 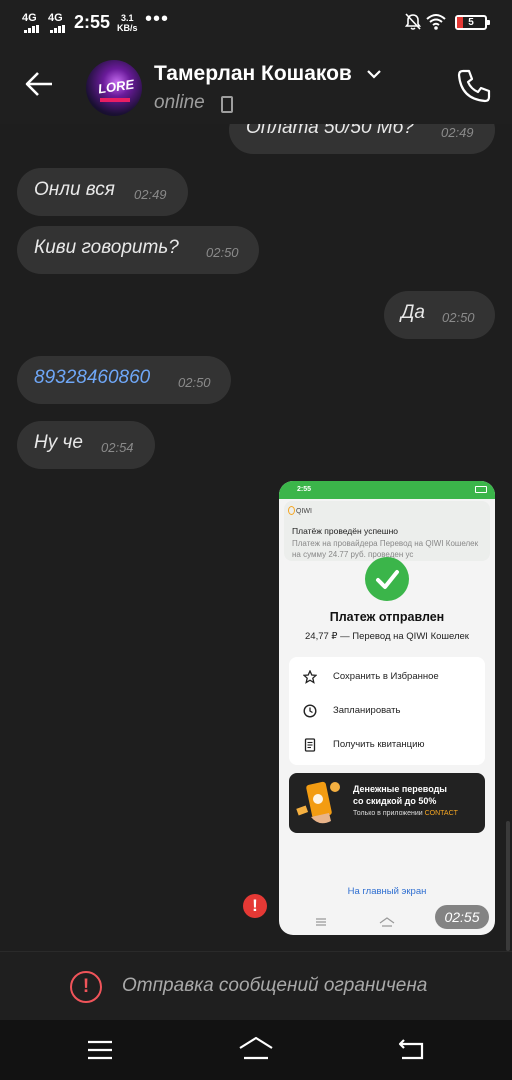 I want to click on success-check-icon, so click(x=387, y=579).